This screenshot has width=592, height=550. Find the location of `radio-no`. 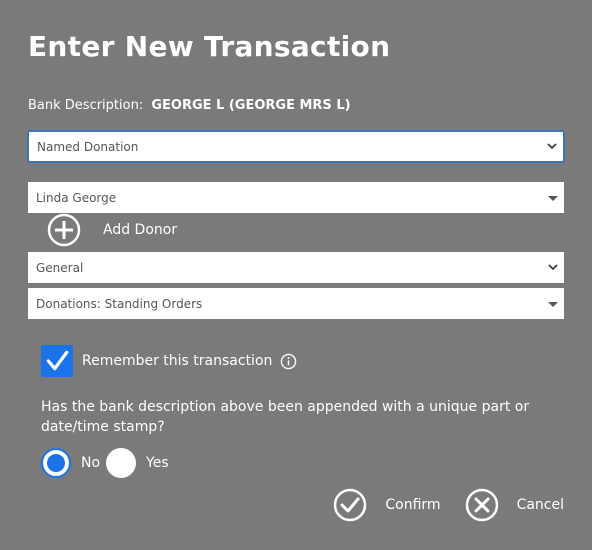

radio-no is located at coordinates (56, 463).